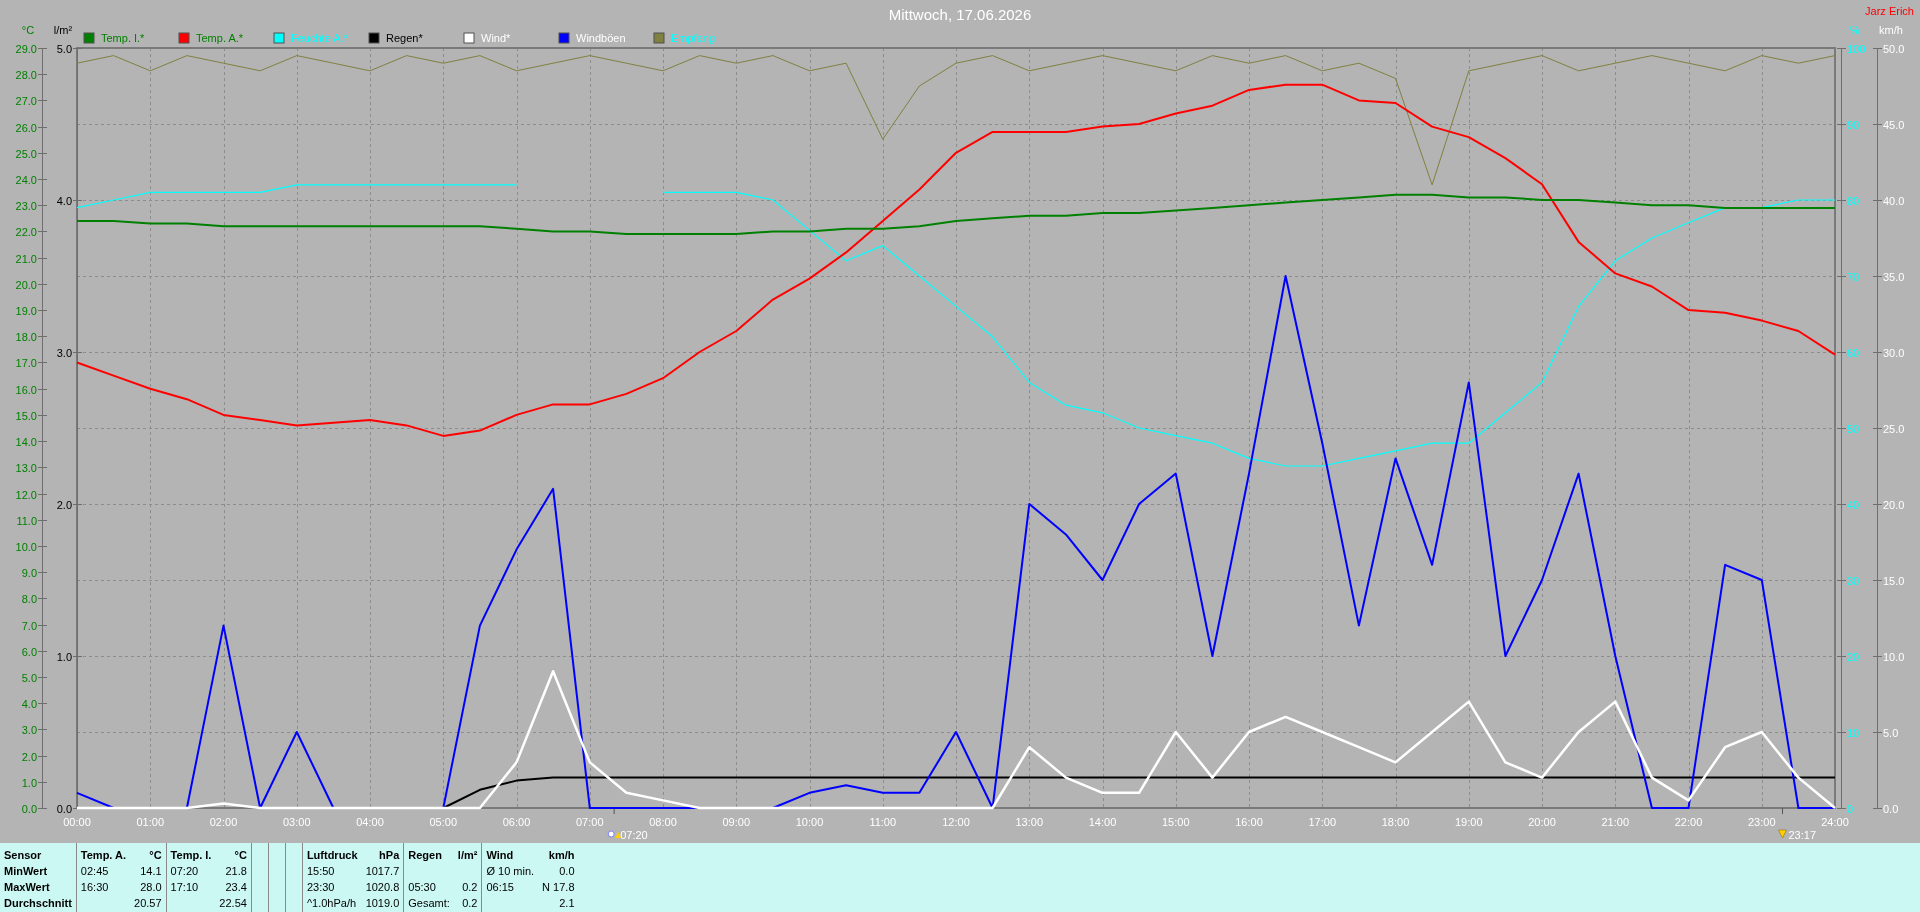 This screenshot has width=1920, height=912. I want to click on axis-label: 10, so click(1853, 732).